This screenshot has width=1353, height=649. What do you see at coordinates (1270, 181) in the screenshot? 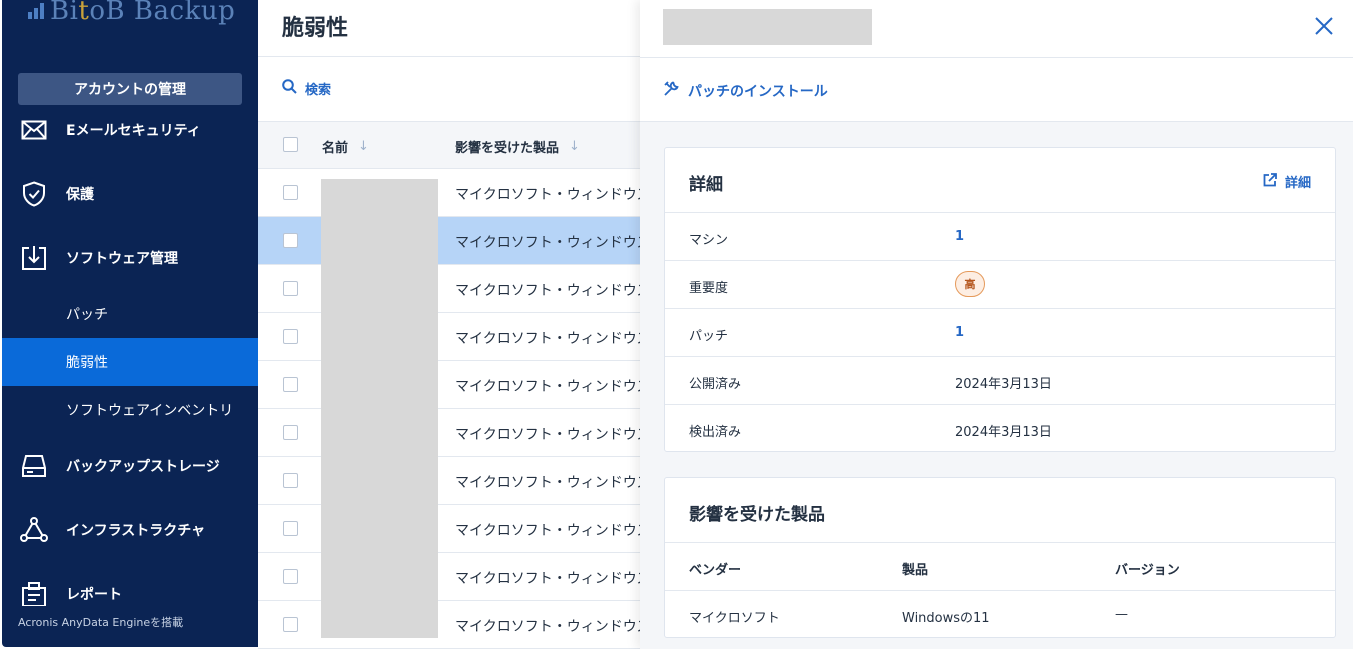
I see `external-link-icon` at bounding box center [1270, 181].